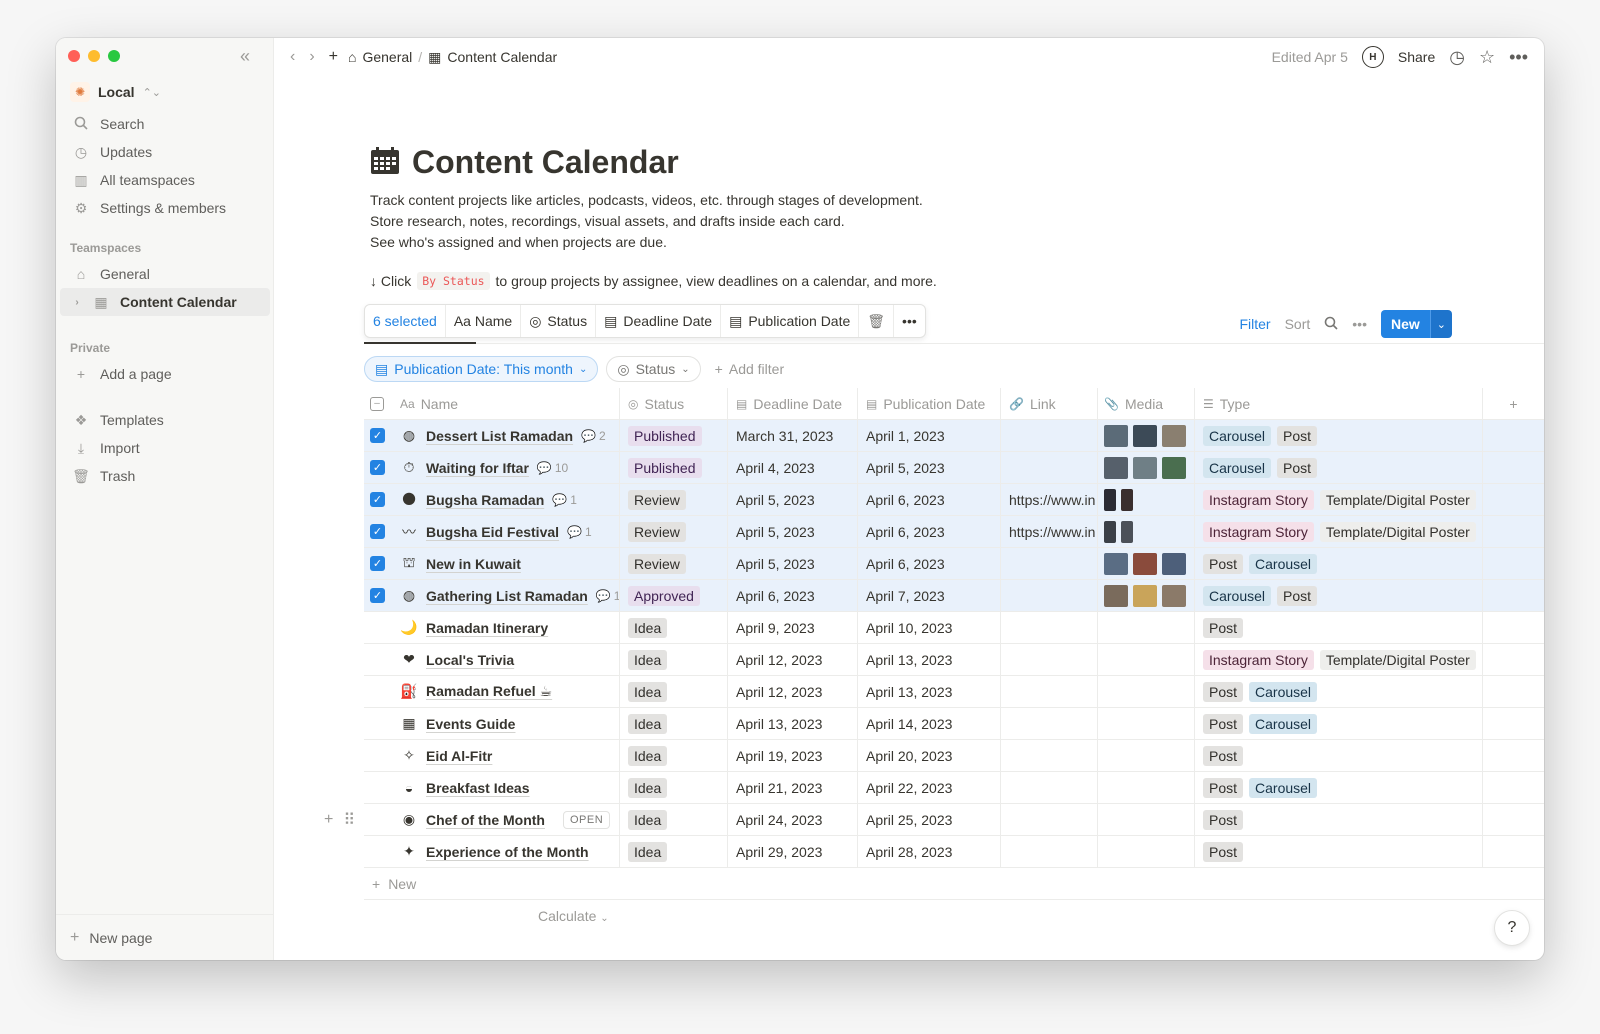 The width and height of the screenshot is (1600, 1034). What do you see at coordinates (506, 723) in the screenshot?
I see `name-cell: ▦ Events Guide` at bounding box center [506, 723].